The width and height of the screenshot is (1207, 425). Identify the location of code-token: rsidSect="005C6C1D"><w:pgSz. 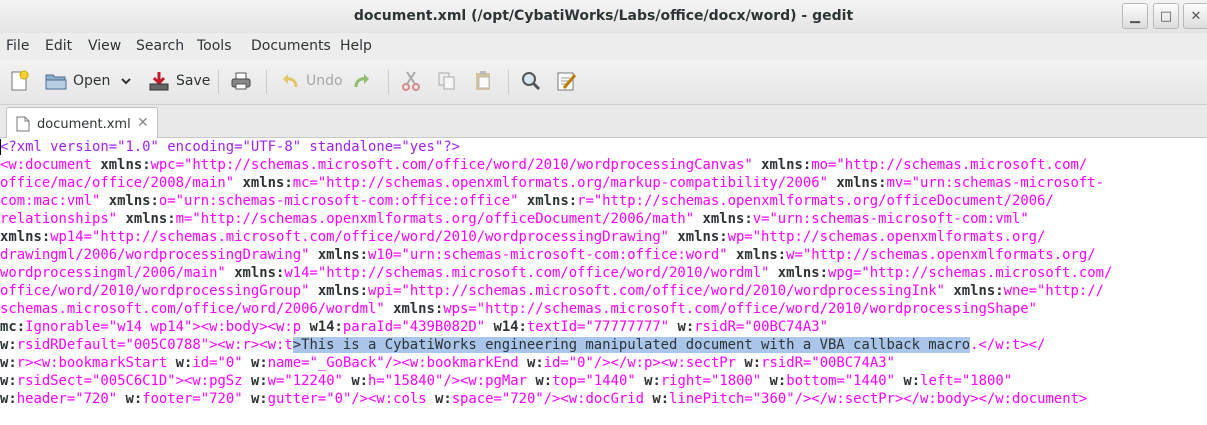
(129, 381).